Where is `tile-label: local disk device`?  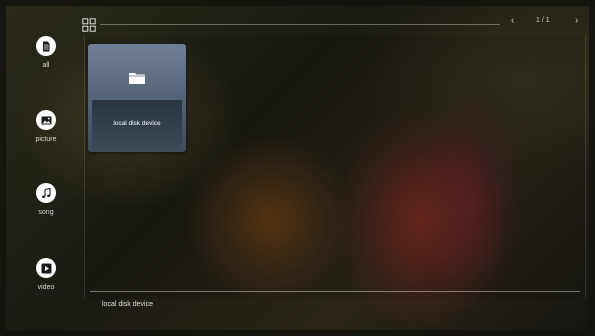
tile-label: local disk device is located at coordinates (137, 123).